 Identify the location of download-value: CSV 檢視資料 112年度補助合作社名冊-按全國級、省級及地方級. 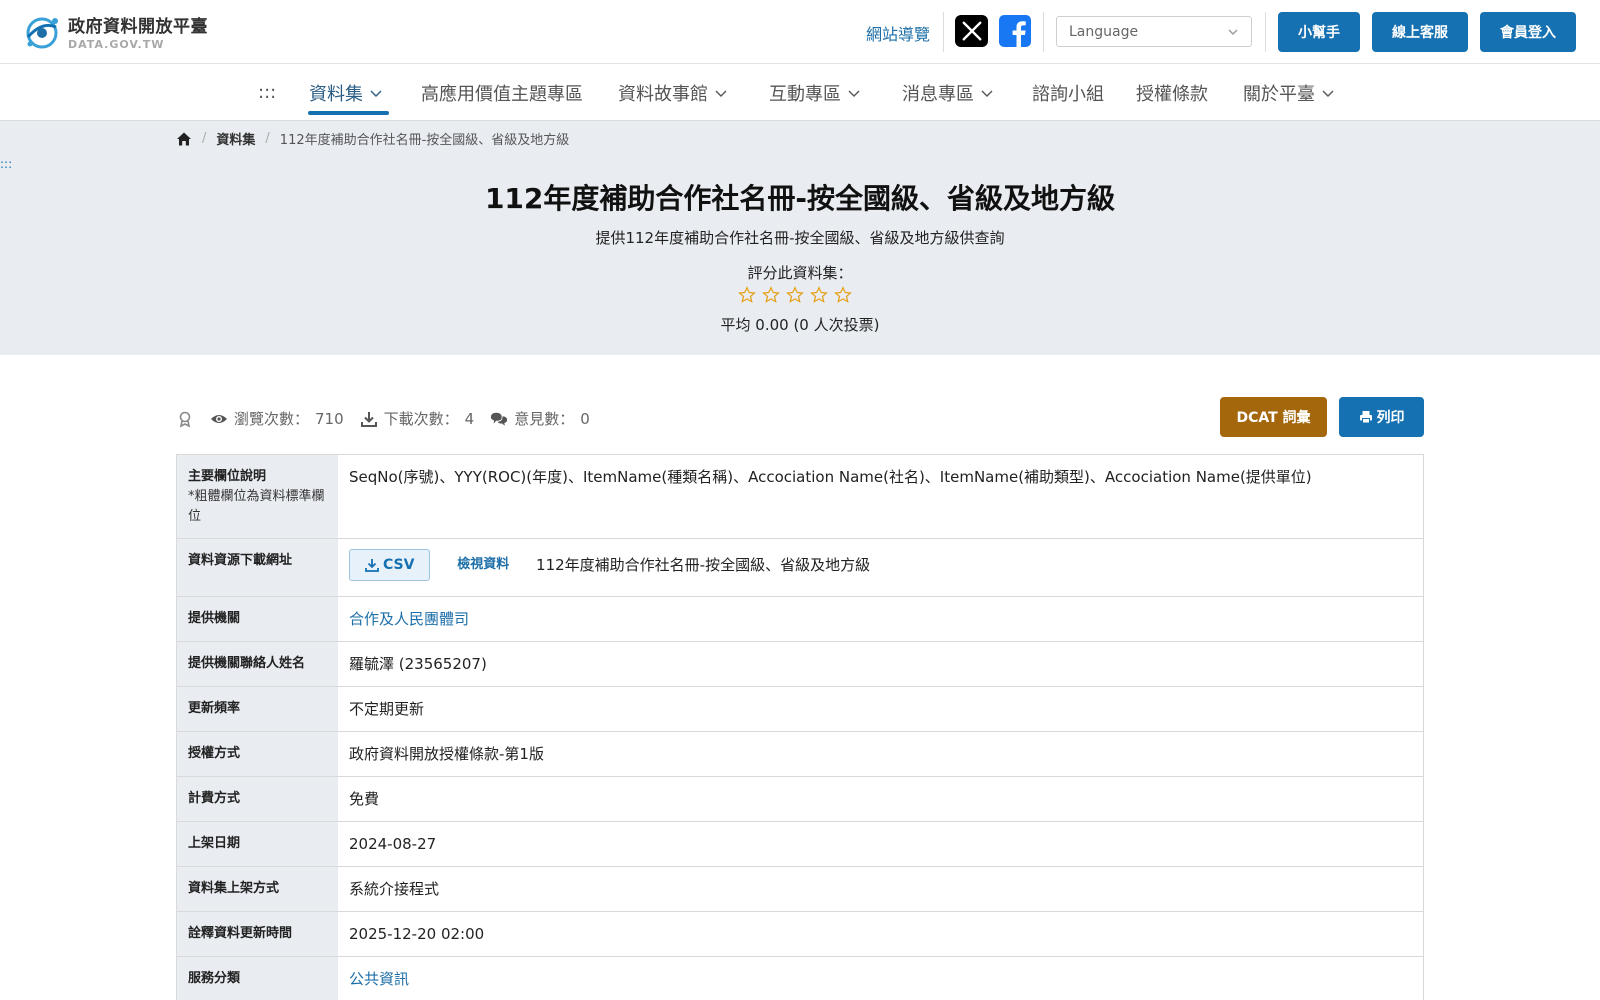
(880, 567).